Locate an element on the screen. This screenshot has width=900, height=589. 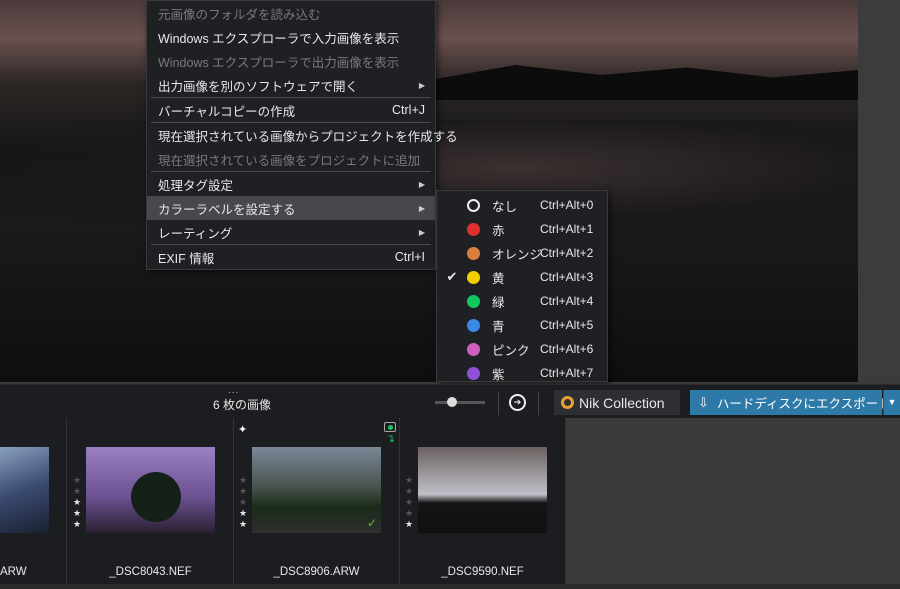
menu-item: カラーラベルを設定する ▶ is located at coordinates (291, 208).